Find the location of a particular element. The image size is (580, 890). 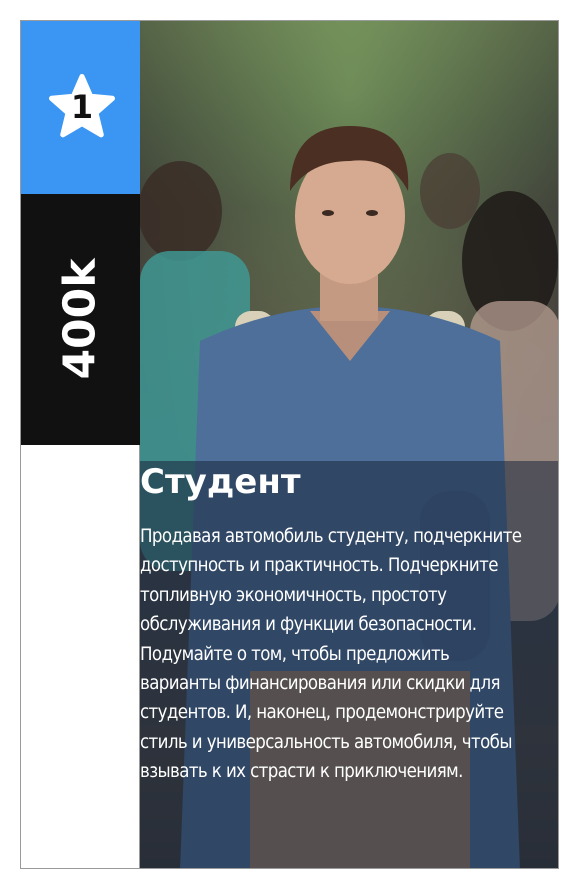

price-panel: 400k is located at coordinates (80, 319).